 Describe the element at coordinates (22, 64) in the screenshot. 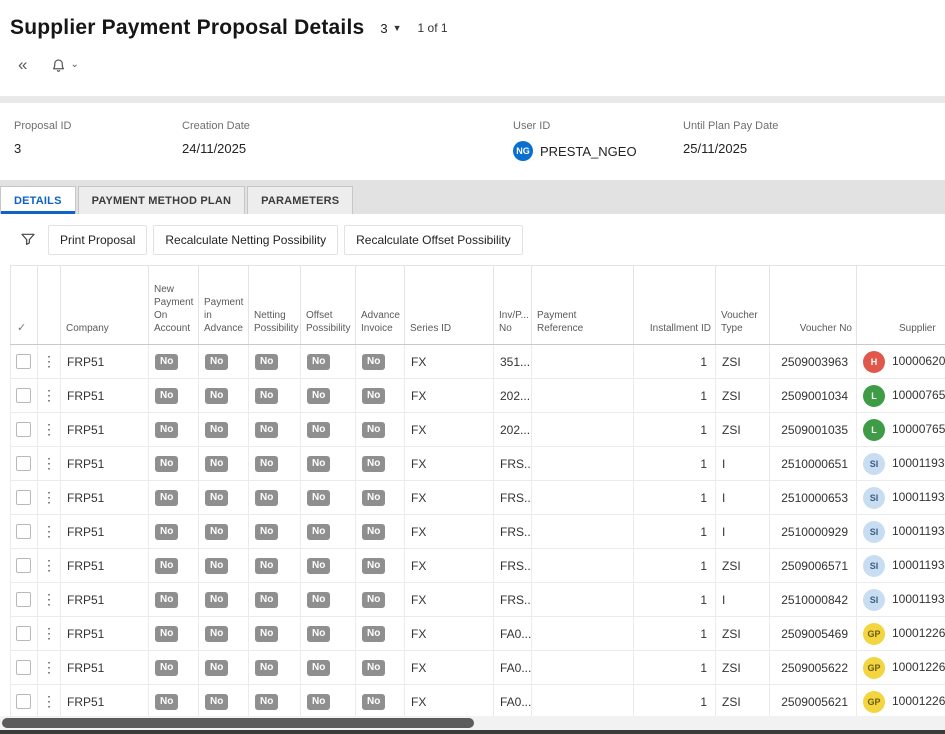

I see `collapse-panel-button: «` at that location.